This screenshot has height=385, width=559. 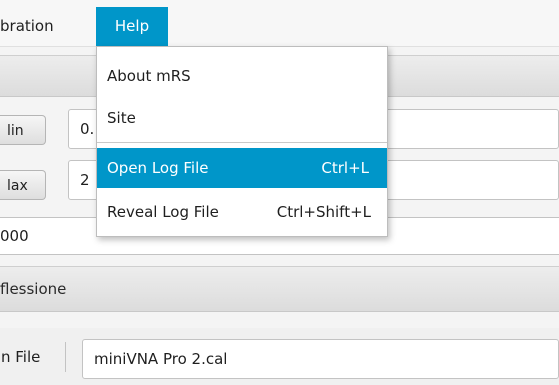 I want to click on menu-help: Help, so click(x=132, y=26).